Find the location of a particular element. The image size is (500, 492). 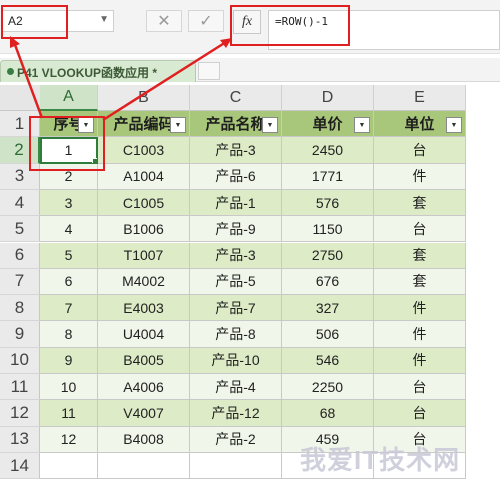

table-cell: V4007 is located at coordinates (144, 413).